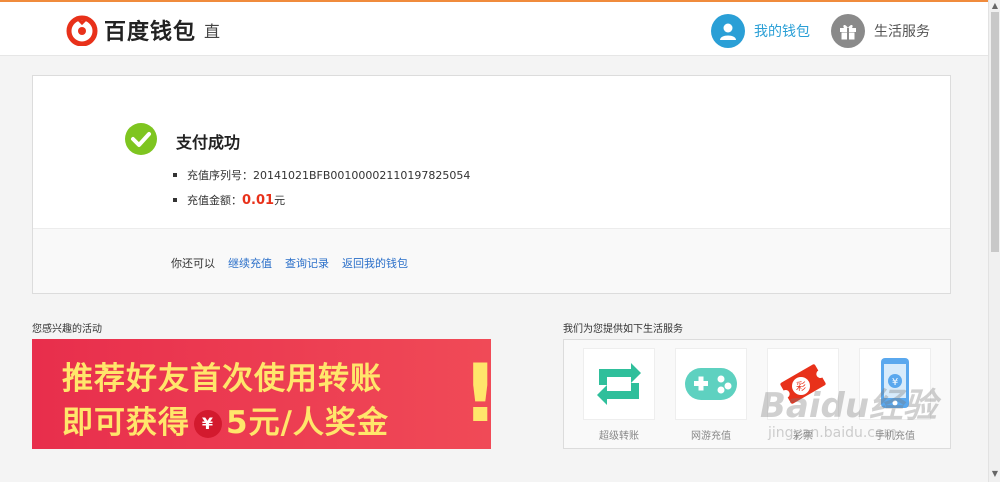 This screenshot has width=1000, height=482. I want to click on success-check-icon, so click(141, 139).